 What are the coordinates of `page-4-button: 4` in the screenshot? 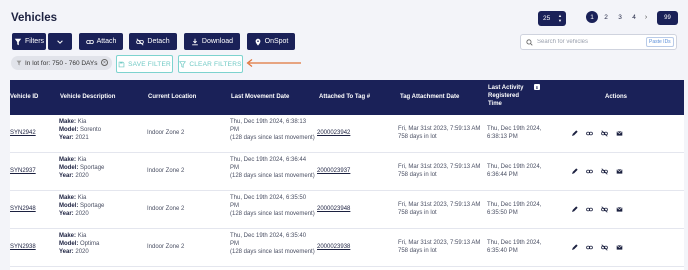 It's located at (634, 17).